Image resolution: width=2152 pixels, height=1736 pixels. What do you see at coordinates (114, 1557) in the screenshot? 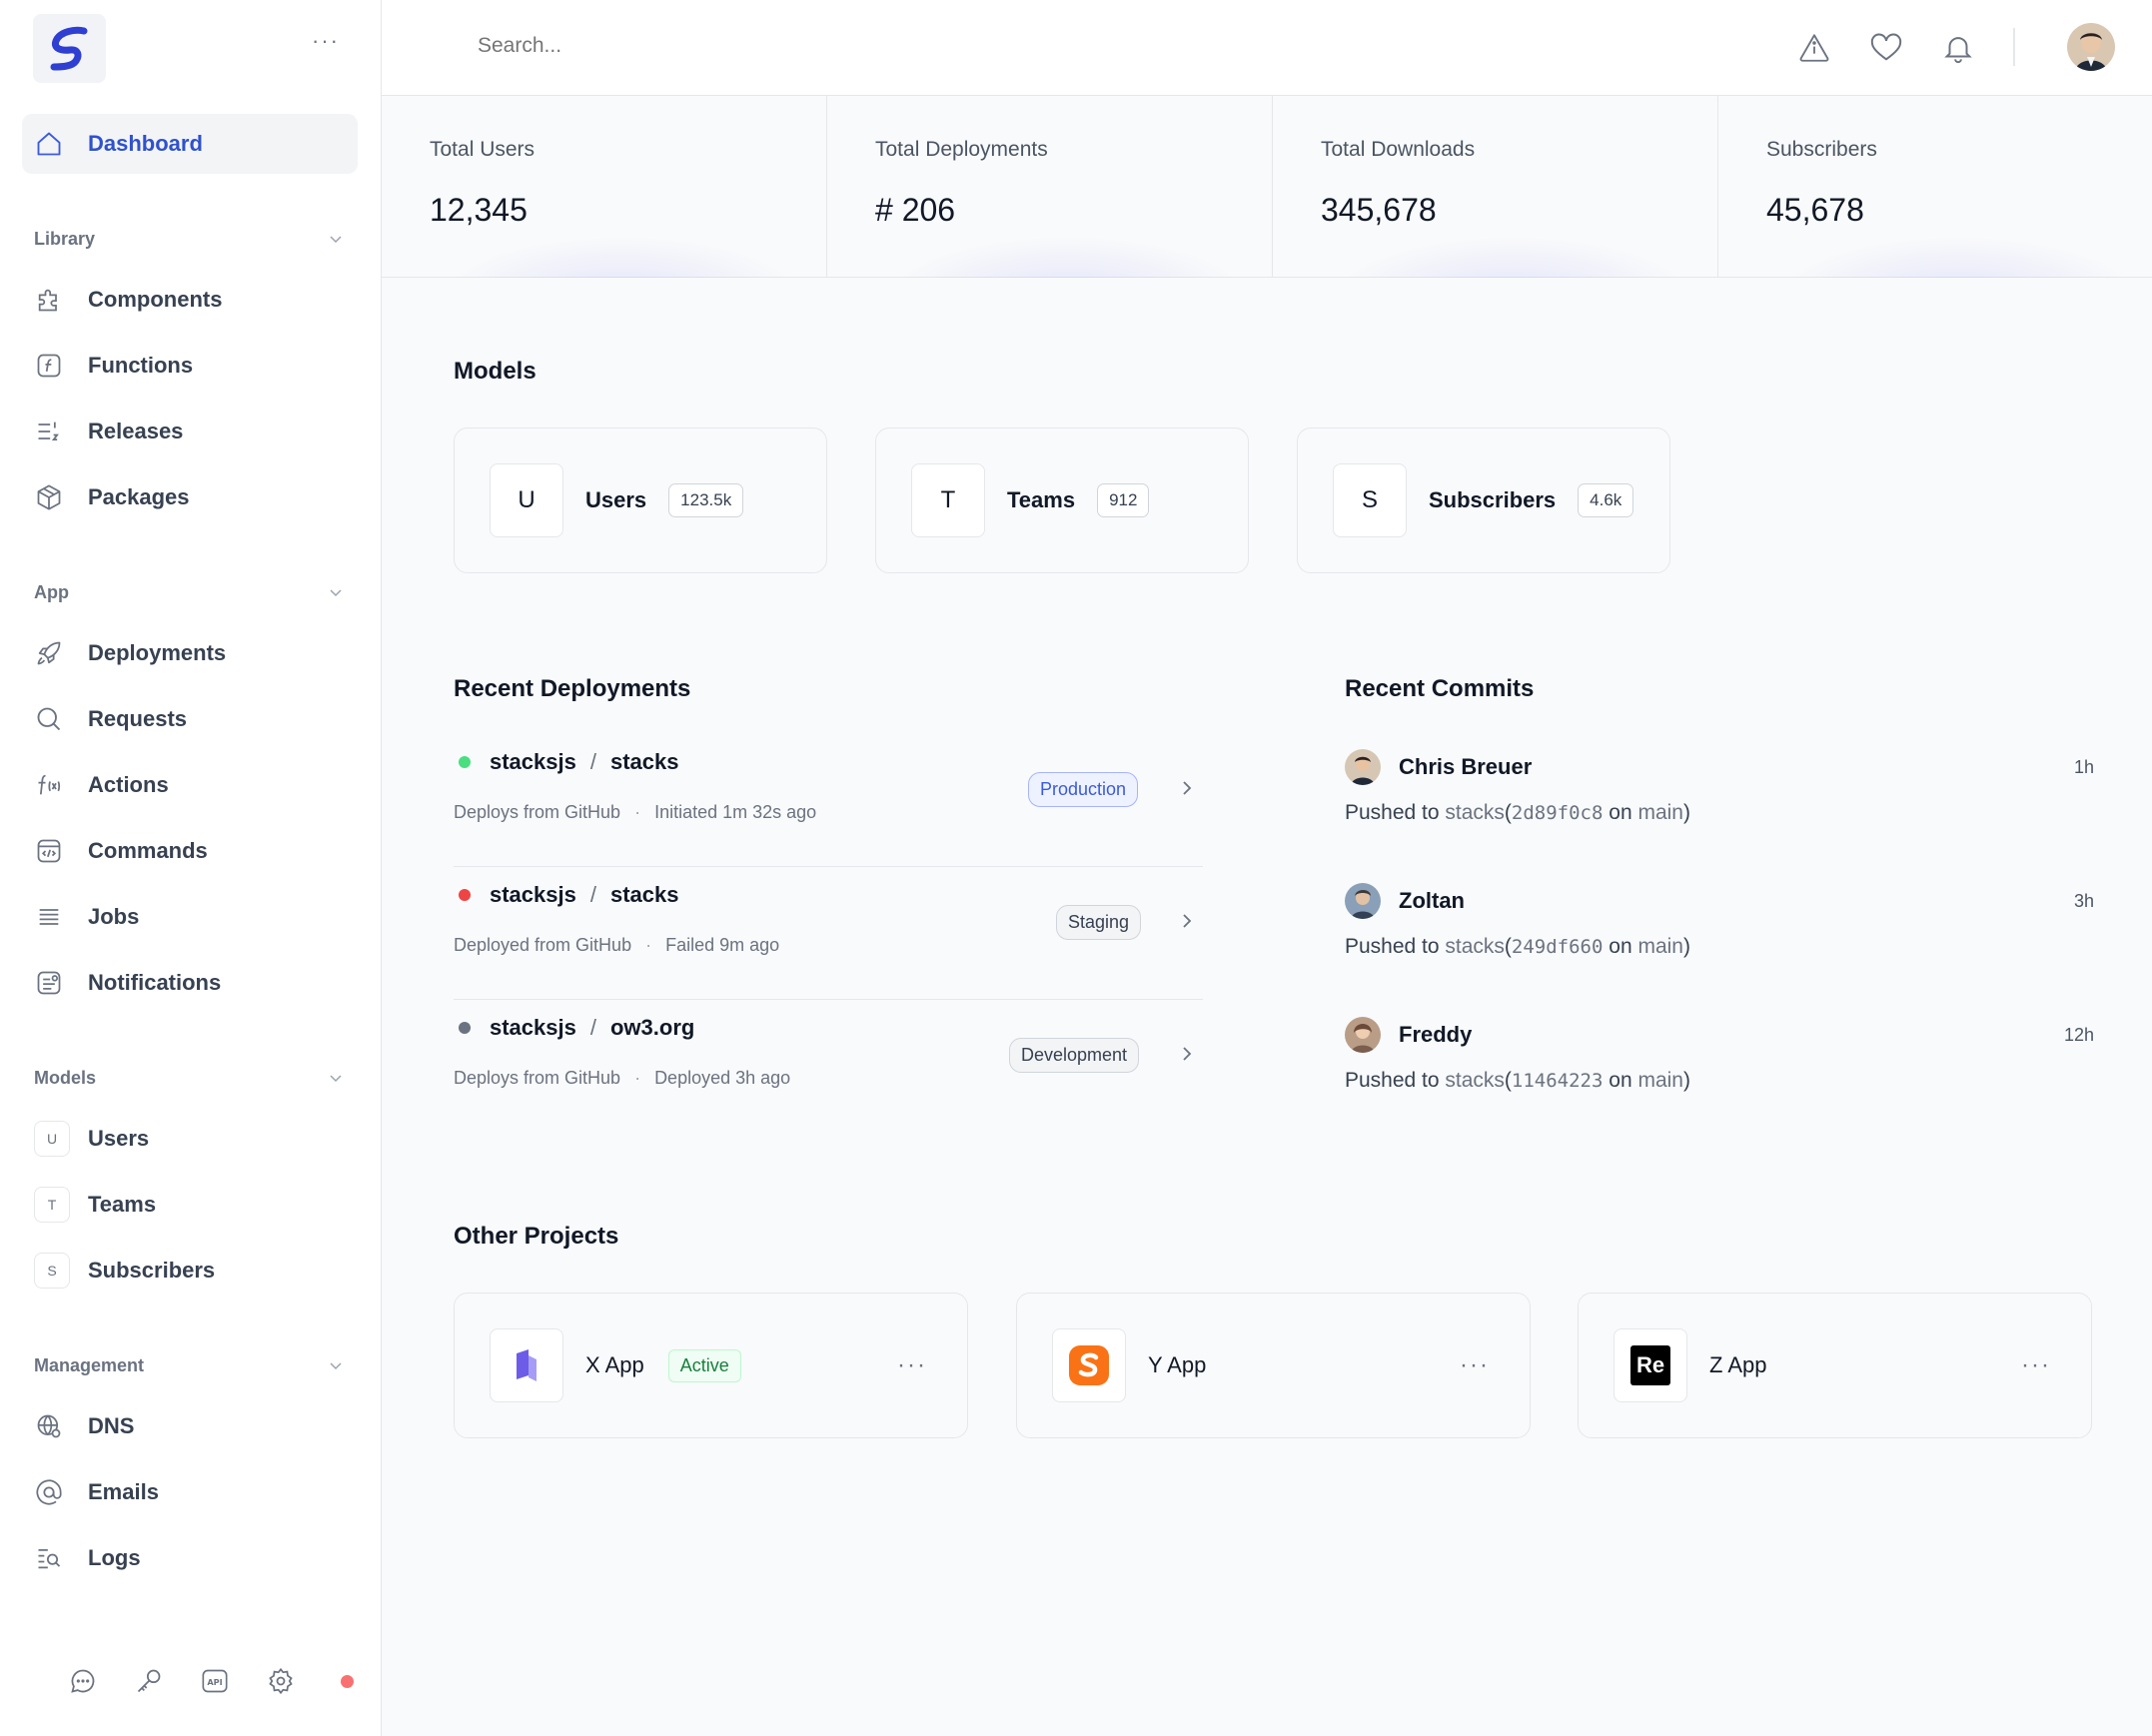
I see `sidebar-item-label: Logs` at bounding box center [114, 1557].